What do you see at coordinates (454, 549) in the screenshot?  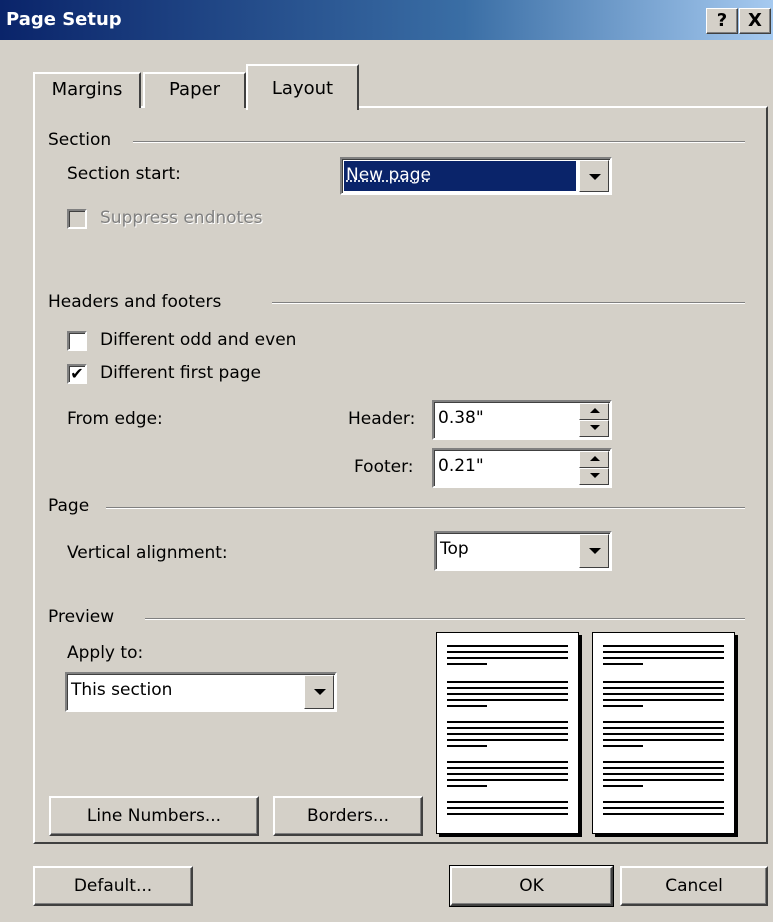 I see `vertical-alignment-value: Top` at bounding box center [454, 549].